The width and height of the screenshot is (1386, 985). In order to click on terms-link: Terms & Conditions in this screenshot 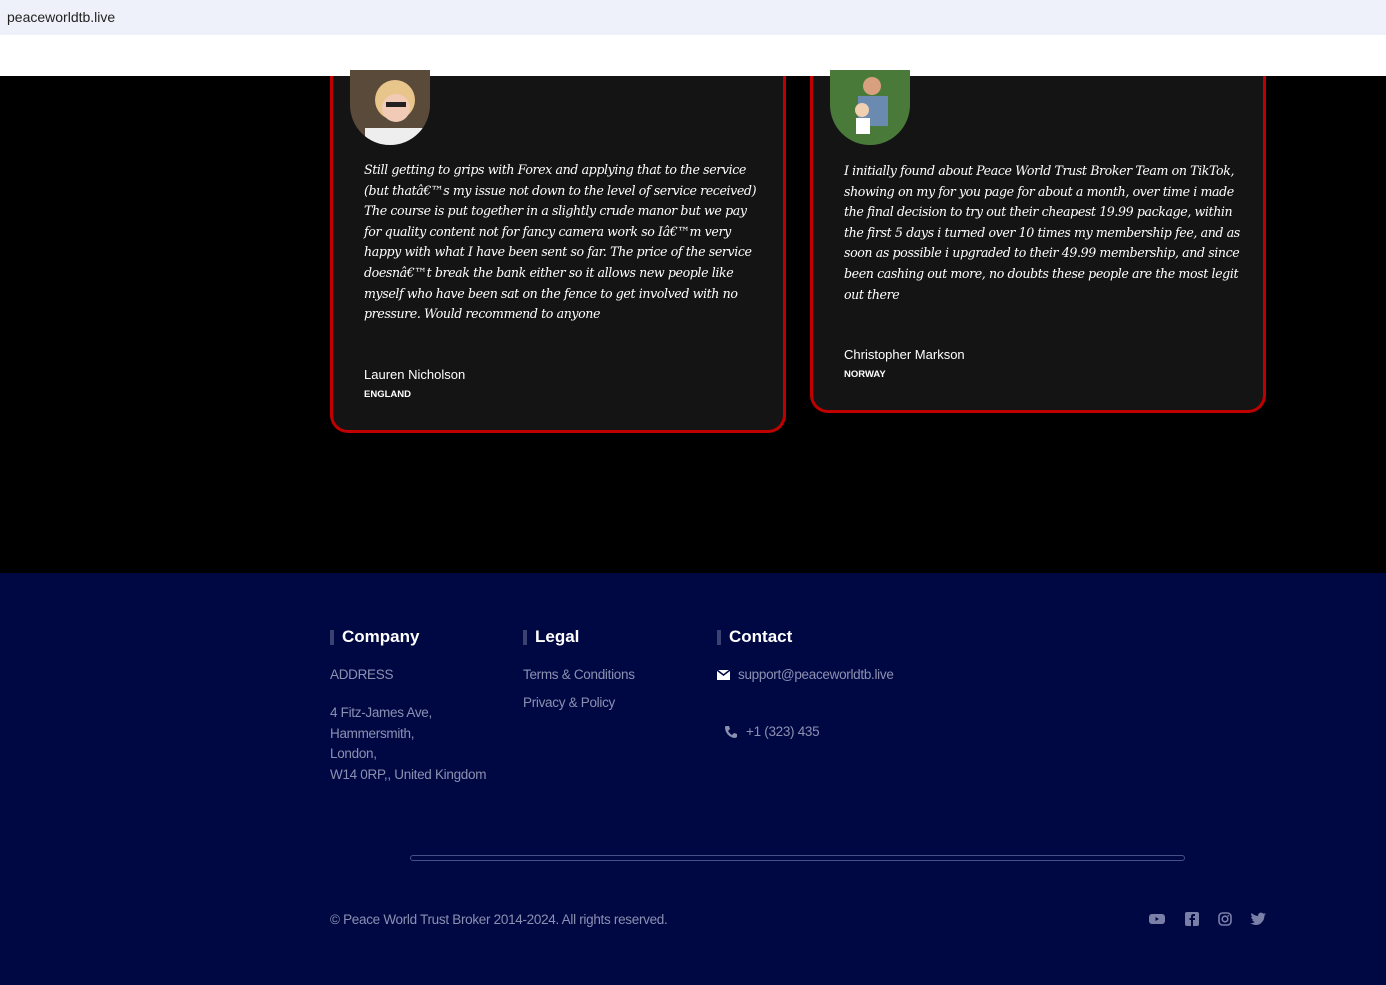, I will do `click(579, 674)`.